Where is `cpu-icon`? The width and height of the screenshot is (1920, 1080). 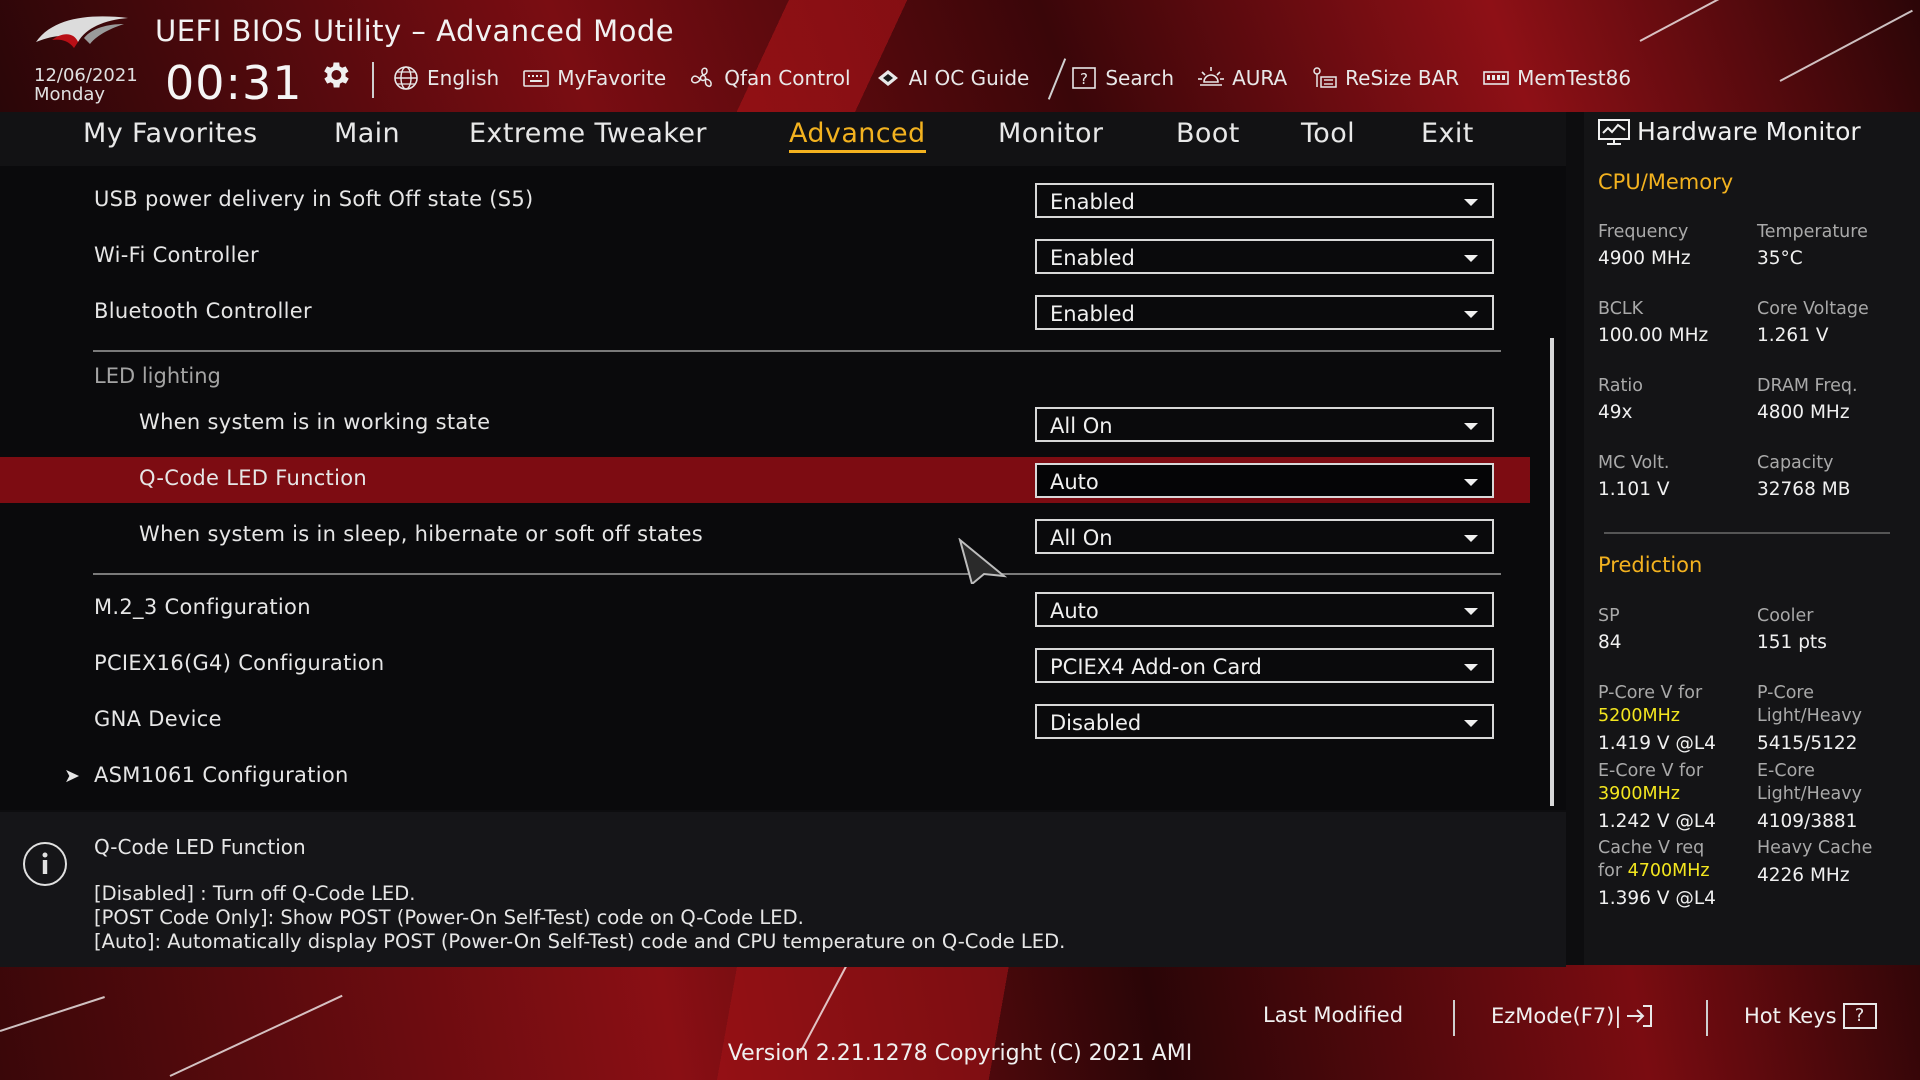
cpu-icon is located at coordinates (887, 78).